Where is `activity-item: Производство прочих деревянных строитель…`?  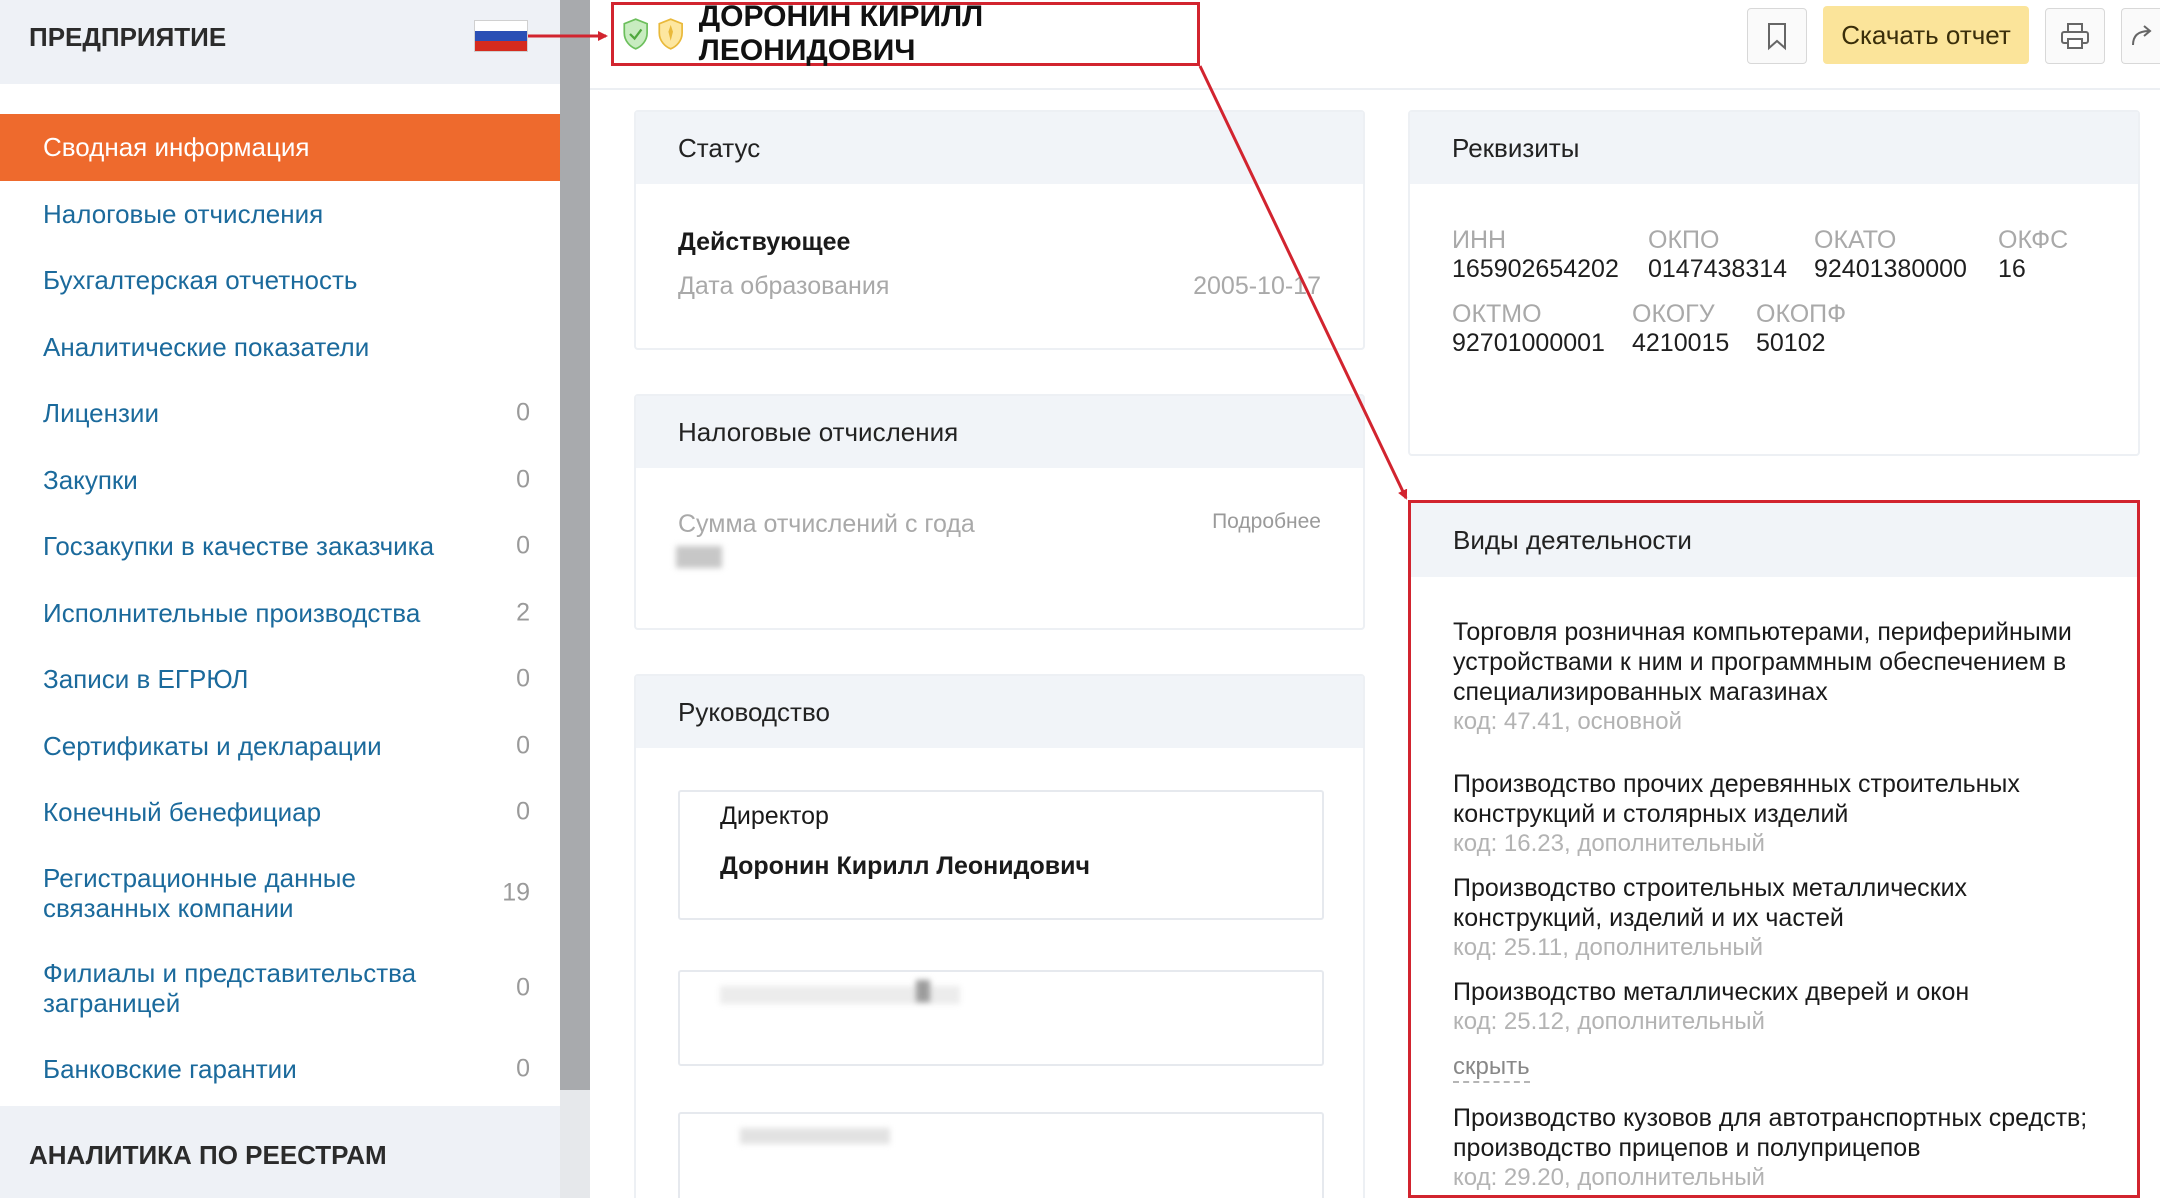 activity-item: Производство прочих деревянных строитель… is located at coordinates (1778, 814).